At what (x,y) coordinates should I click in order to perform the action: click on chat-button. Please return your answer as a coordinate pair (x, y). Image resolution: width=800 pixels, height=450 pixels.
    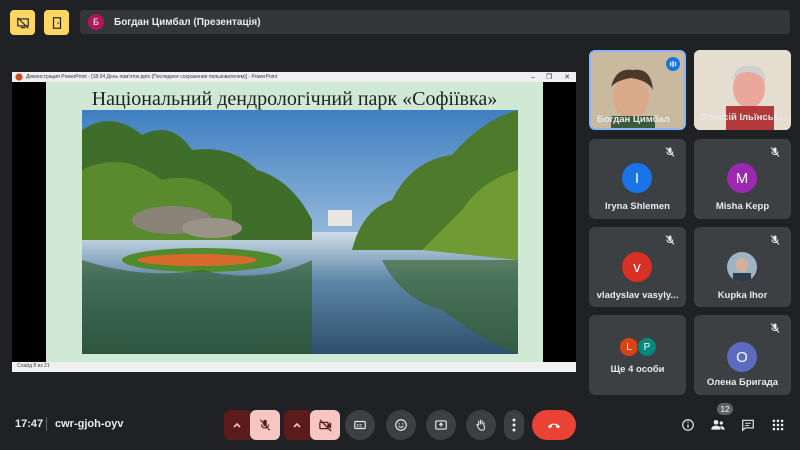
    Looking at the image, I should click on (748, 425).